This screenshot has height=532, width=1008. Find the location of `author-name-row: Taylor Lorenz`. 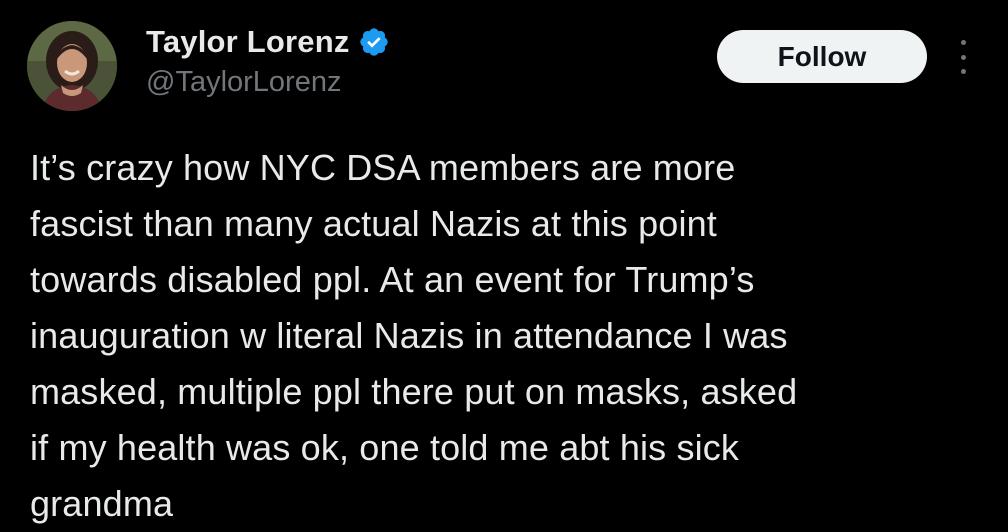

author-name-row: Taylor Lorenz is located at coordinates (268, 42).